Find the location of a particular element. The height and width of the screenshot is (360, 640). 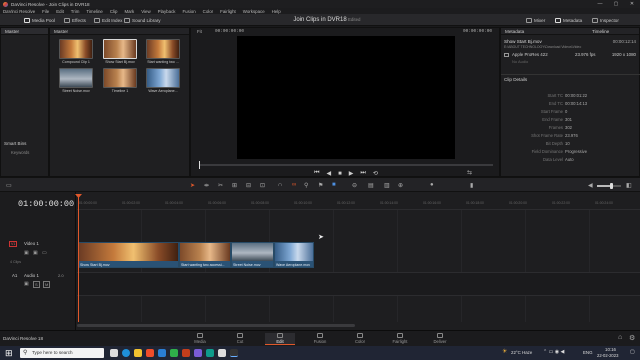

edit-index-toggle: Edit Index is located at coordinates (108, 20).